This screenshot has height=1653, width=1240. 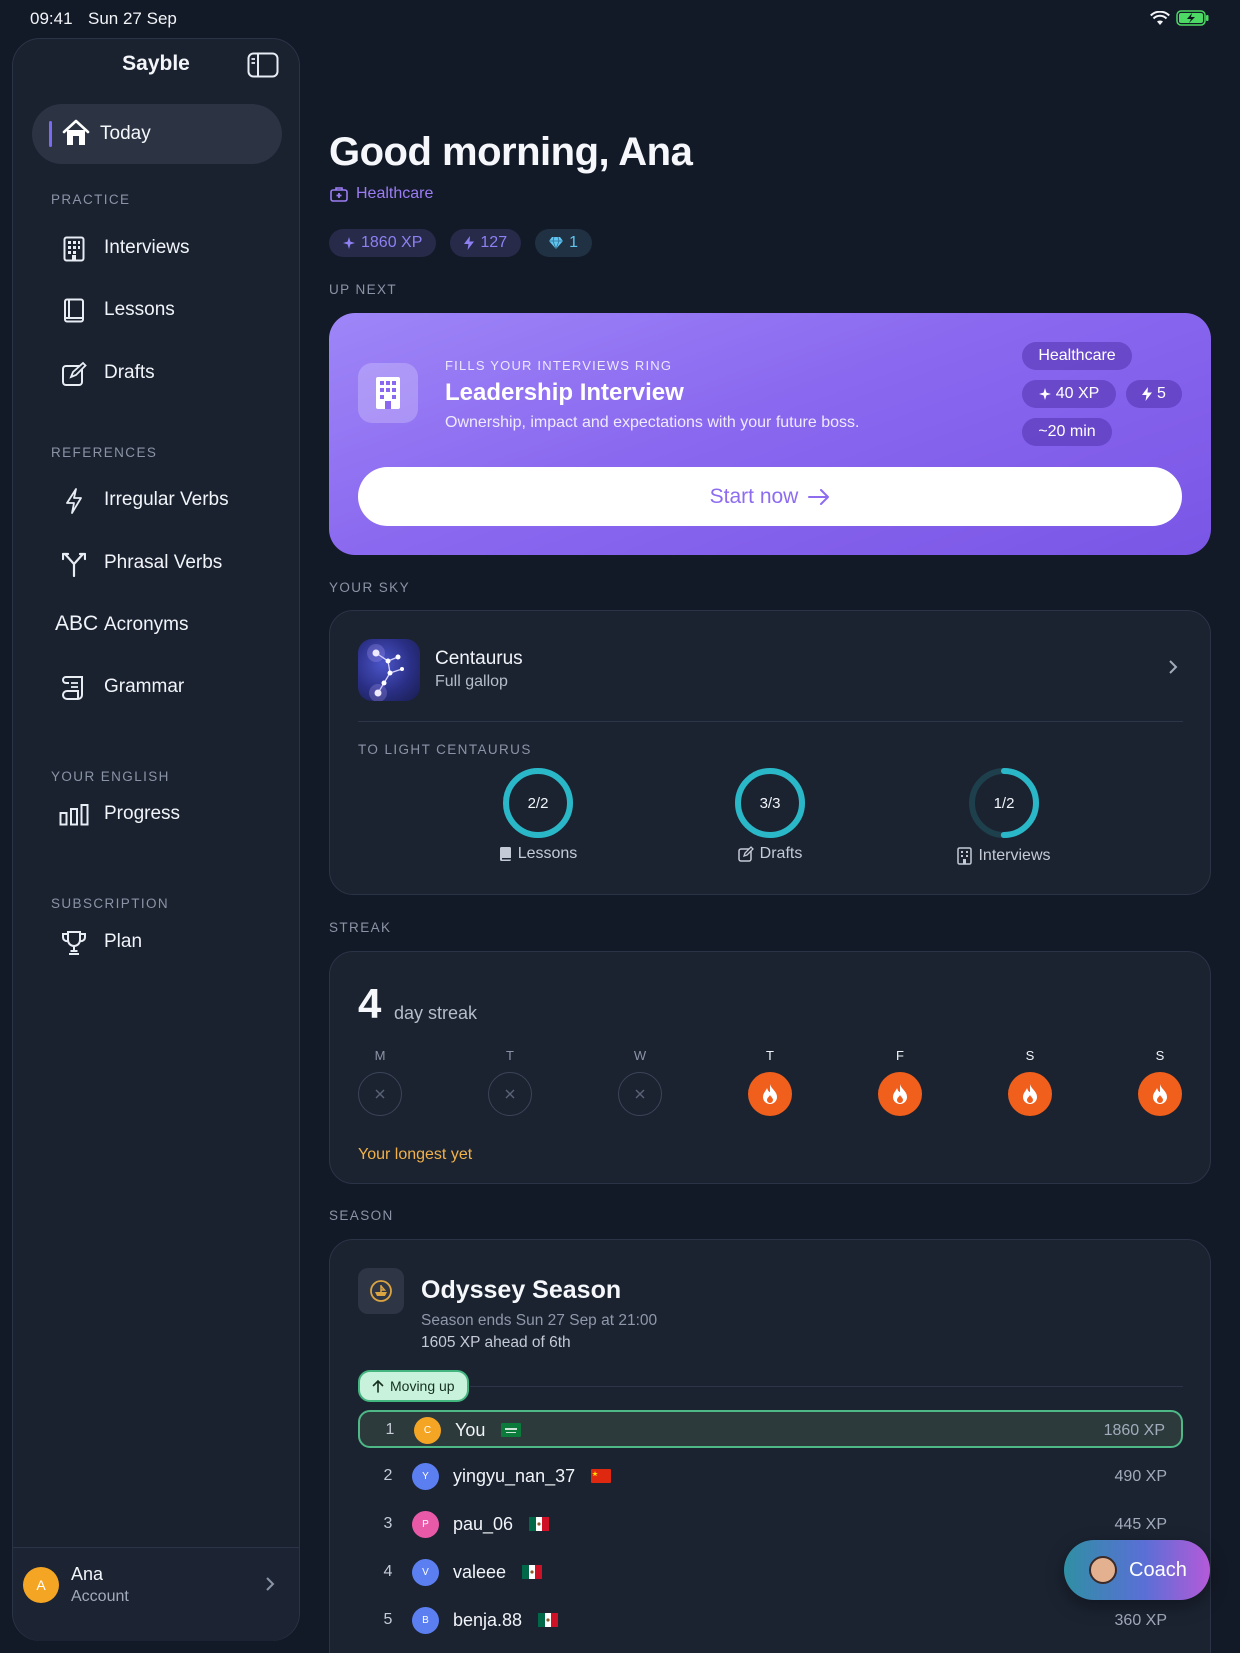 I want to click on up-next-label: UP NEXT, so click(x=363, y=289).